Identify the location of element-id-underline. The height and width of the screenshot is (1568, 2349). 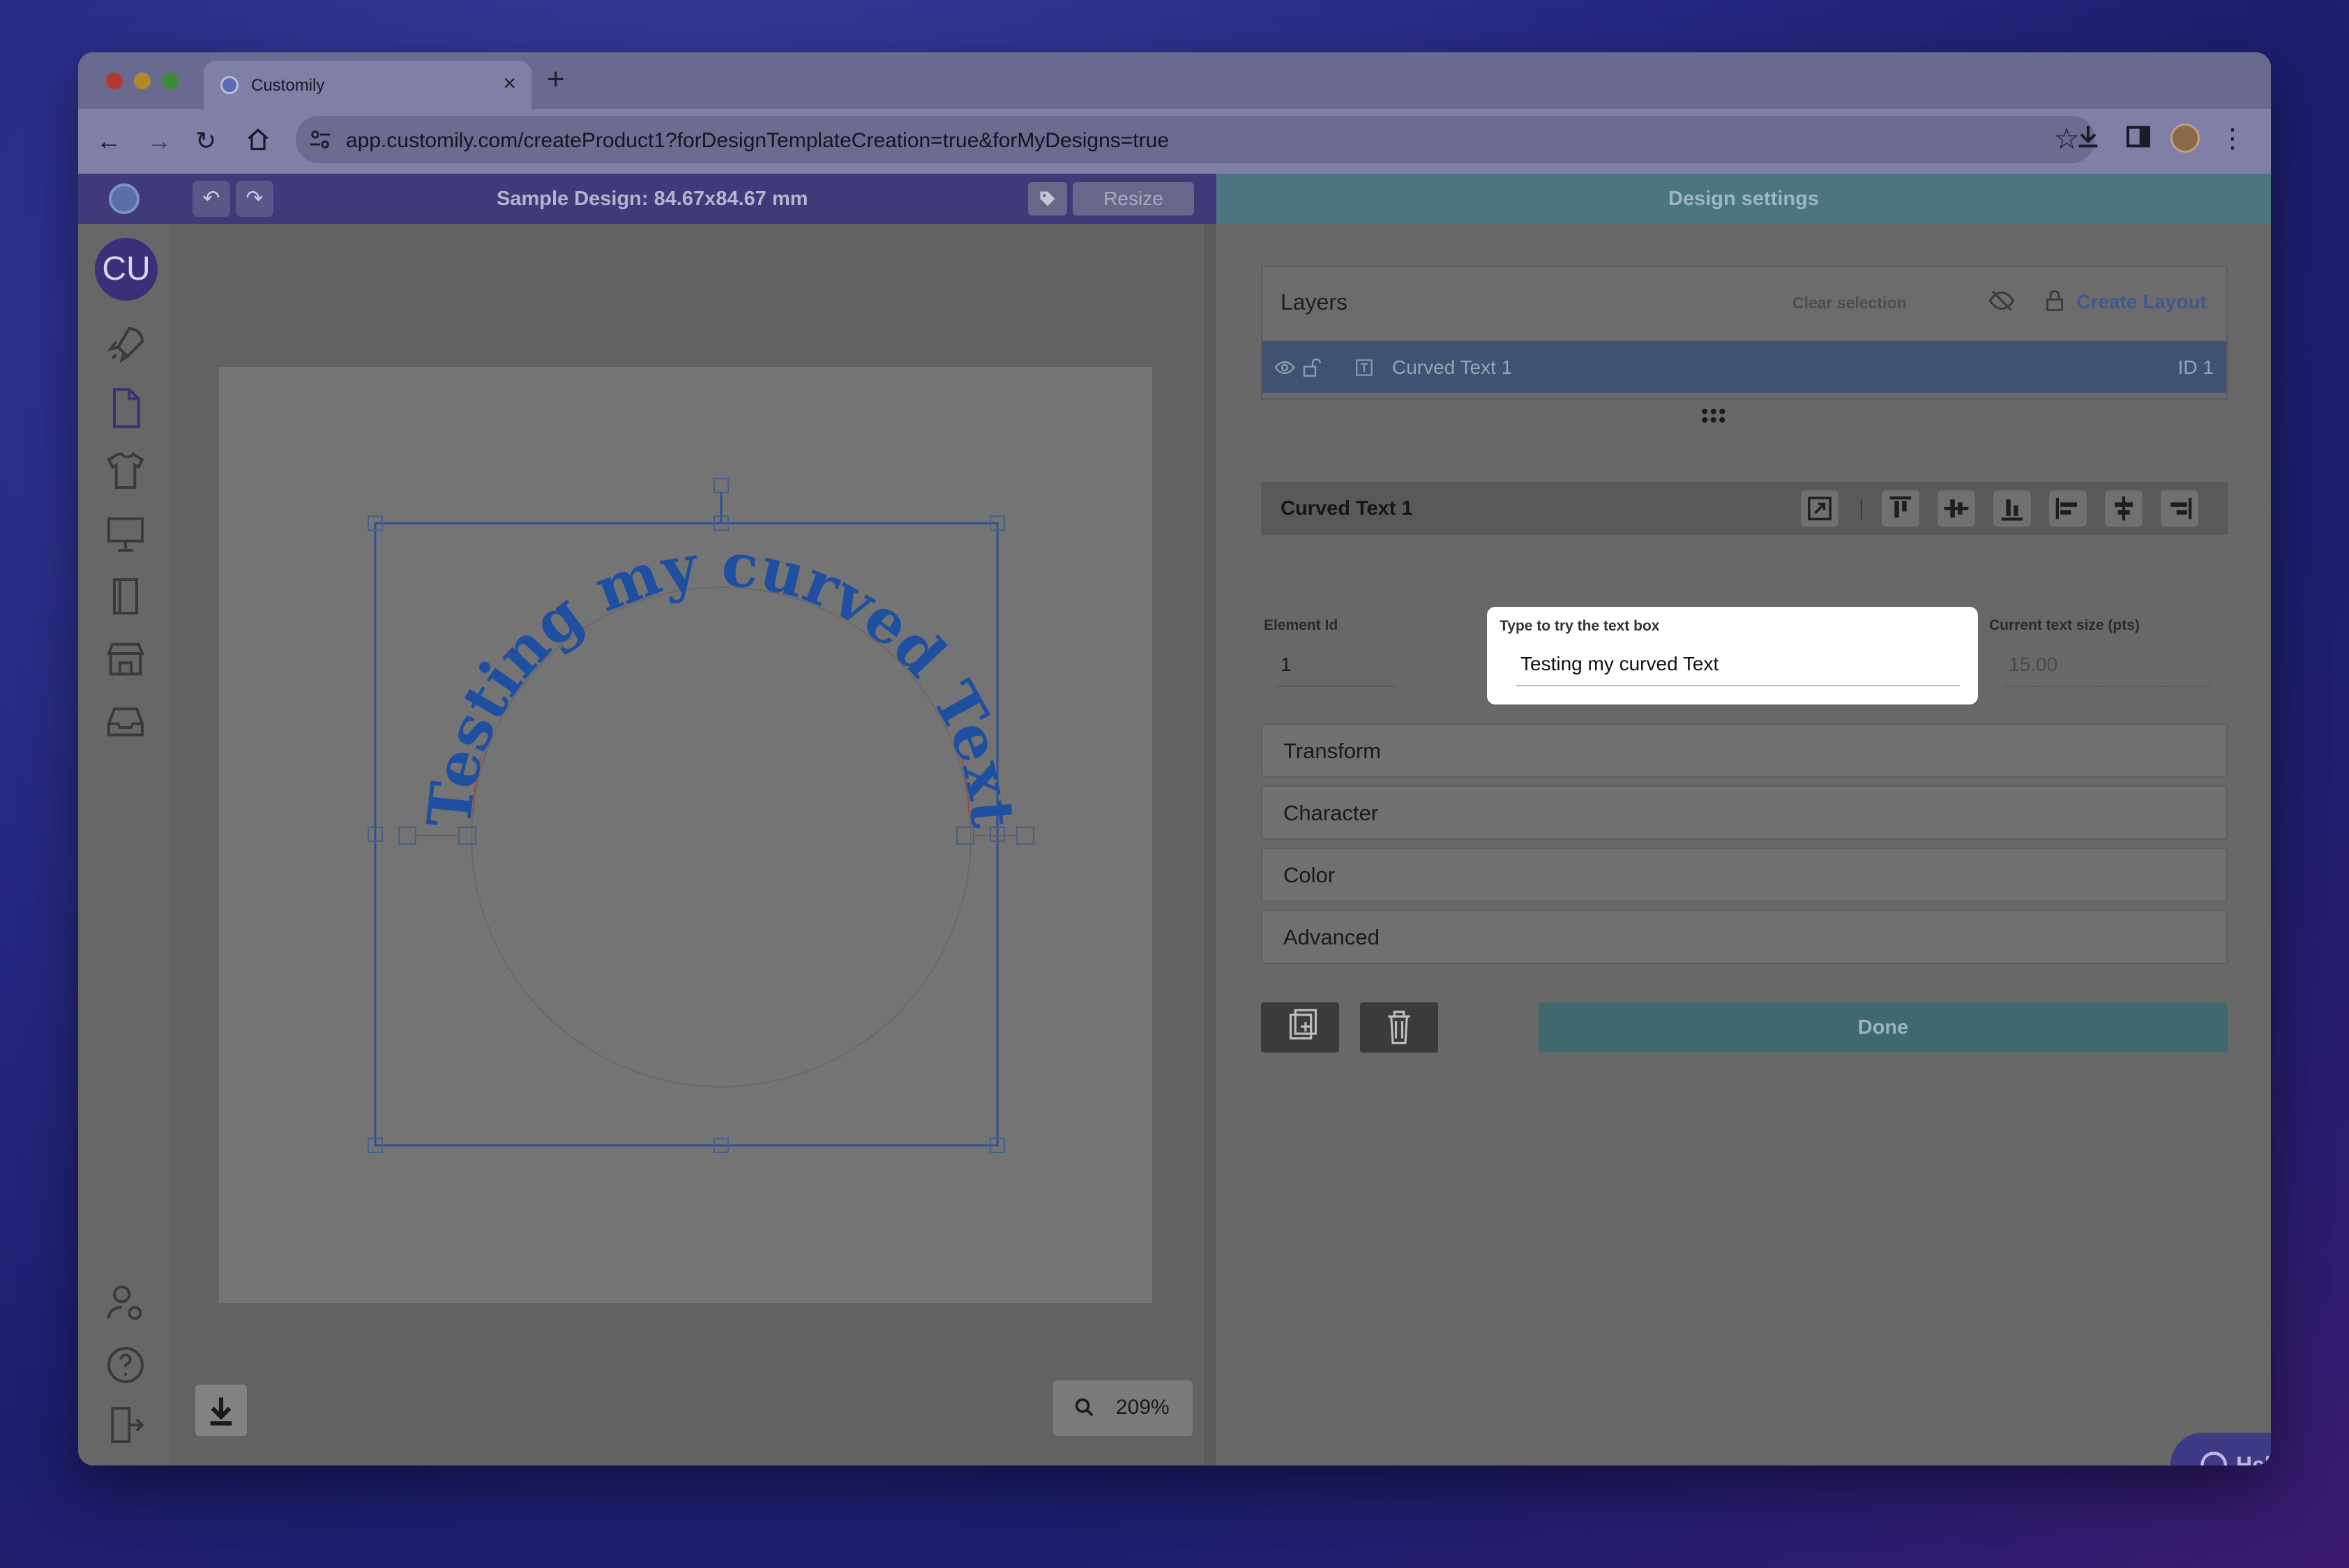
(1336, 686).